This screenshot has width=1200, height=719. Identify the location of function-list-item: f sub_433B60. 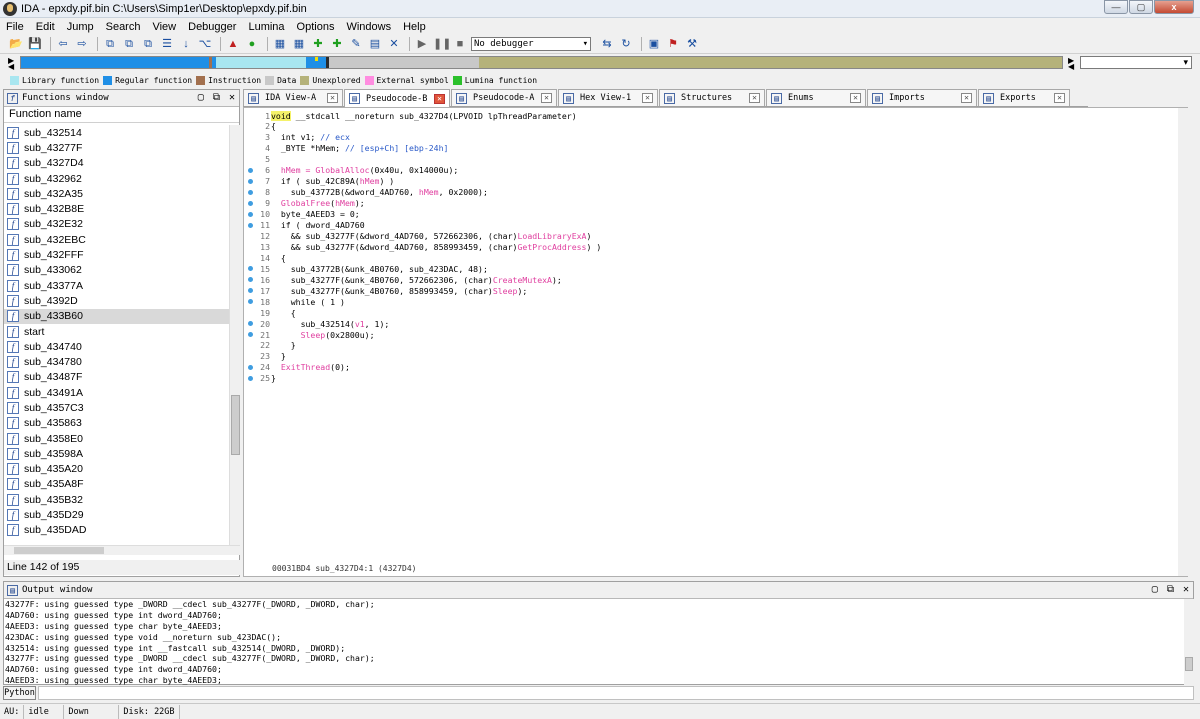
(116, 316).